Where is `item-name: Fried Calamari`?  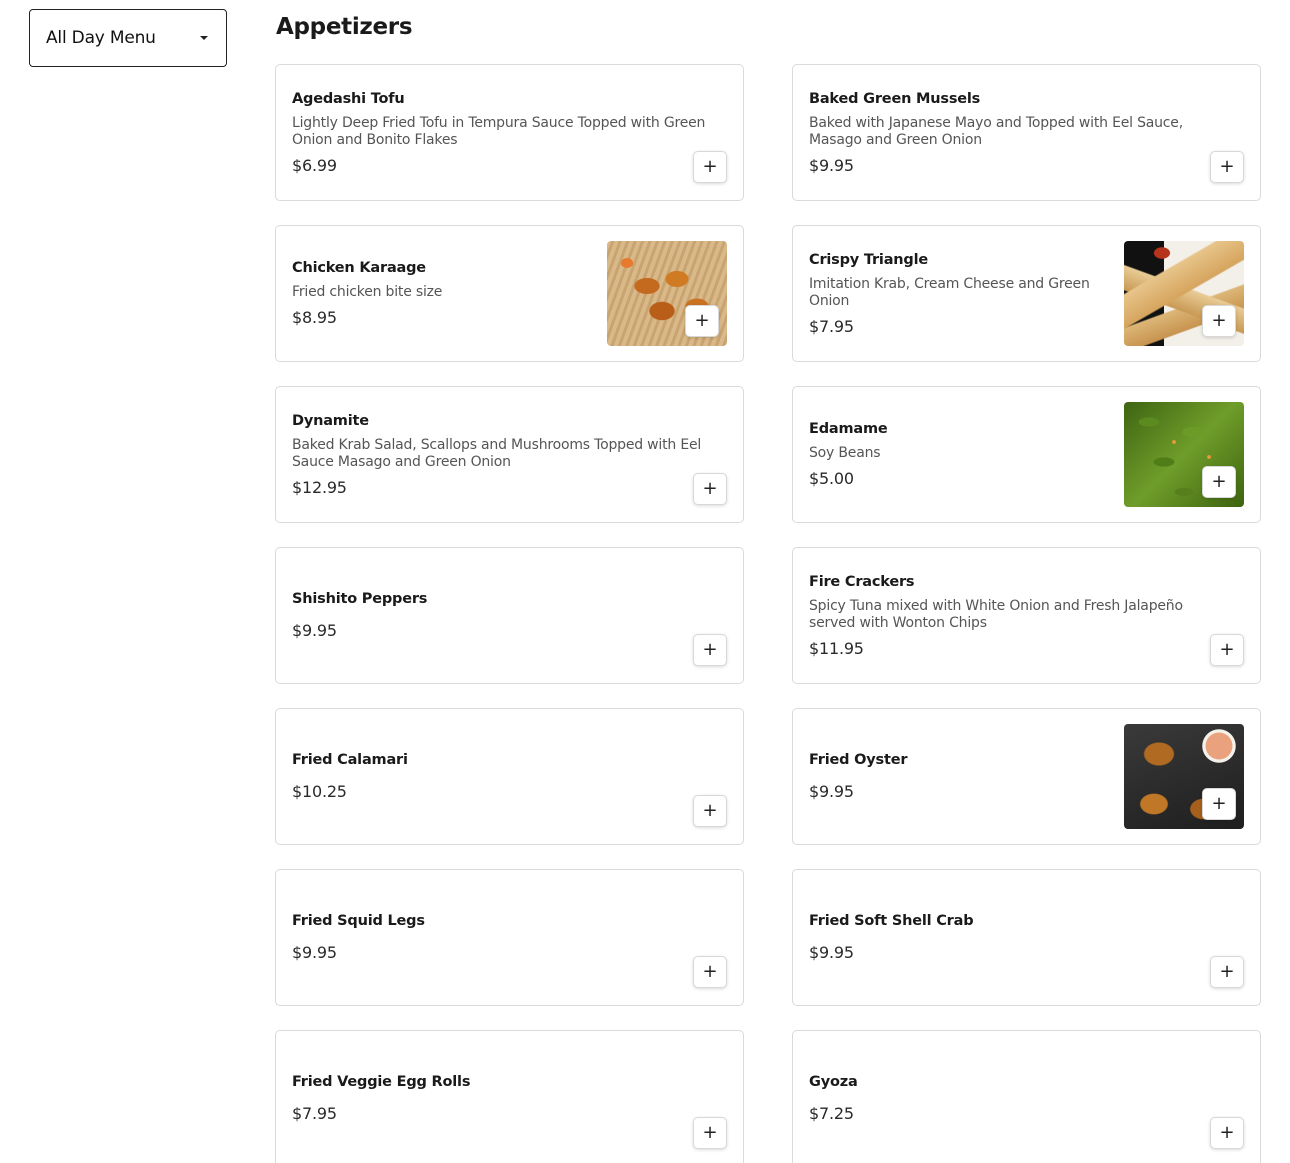 item-name: Fried Calamari is located at coordinates (350, 760).